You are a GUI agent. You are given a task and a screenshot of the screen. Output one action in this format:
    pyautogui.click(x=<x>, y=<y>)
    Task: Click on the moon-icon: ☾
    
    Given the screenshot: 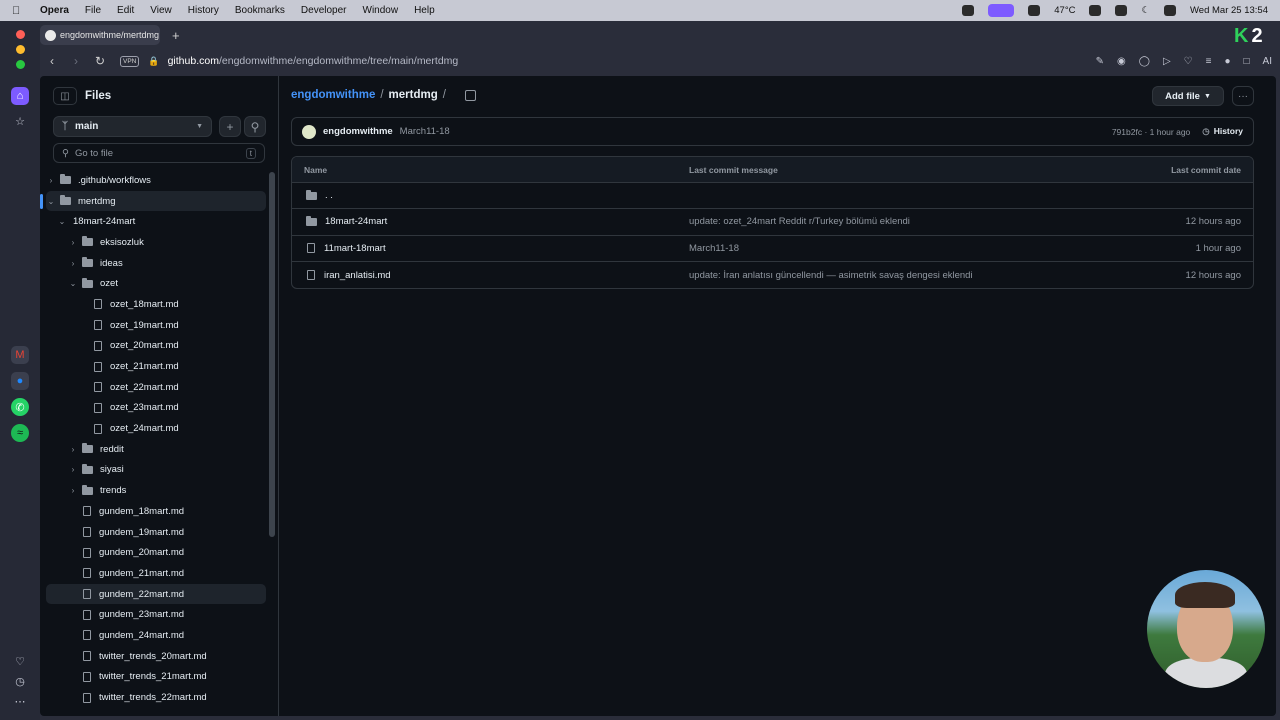 What is the action you would take?
    pyautogui.click(x=1145, y=10)
    